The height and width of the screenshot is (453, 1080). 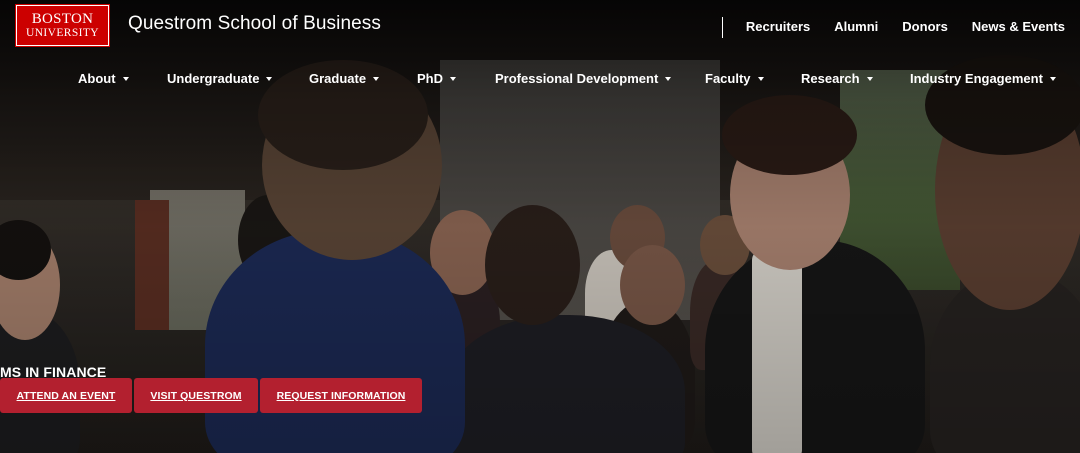 I want to click on nav-item-research: Research, so click(x=837, y=78).